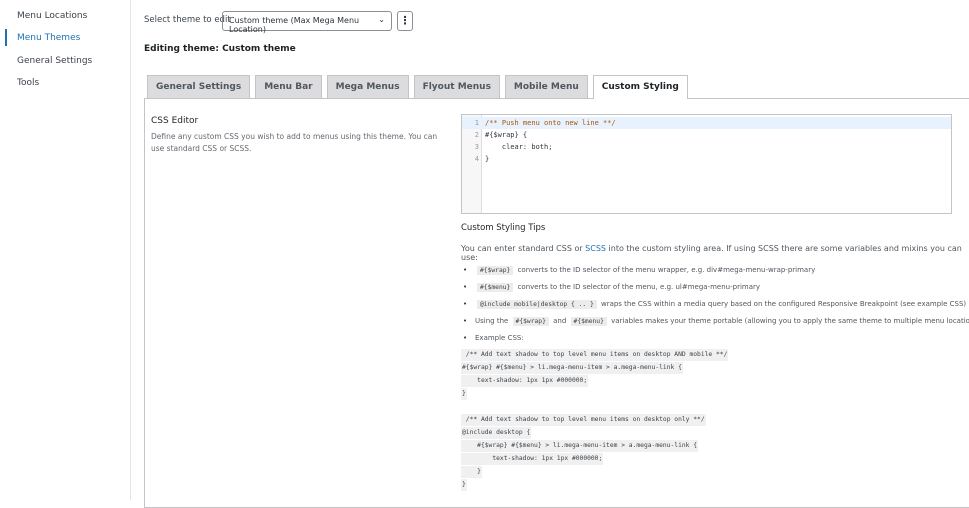  What do you see at coordinates (476, 147) in the screenshot?
I see `line-number: 3` at bounding box center [476, 147].